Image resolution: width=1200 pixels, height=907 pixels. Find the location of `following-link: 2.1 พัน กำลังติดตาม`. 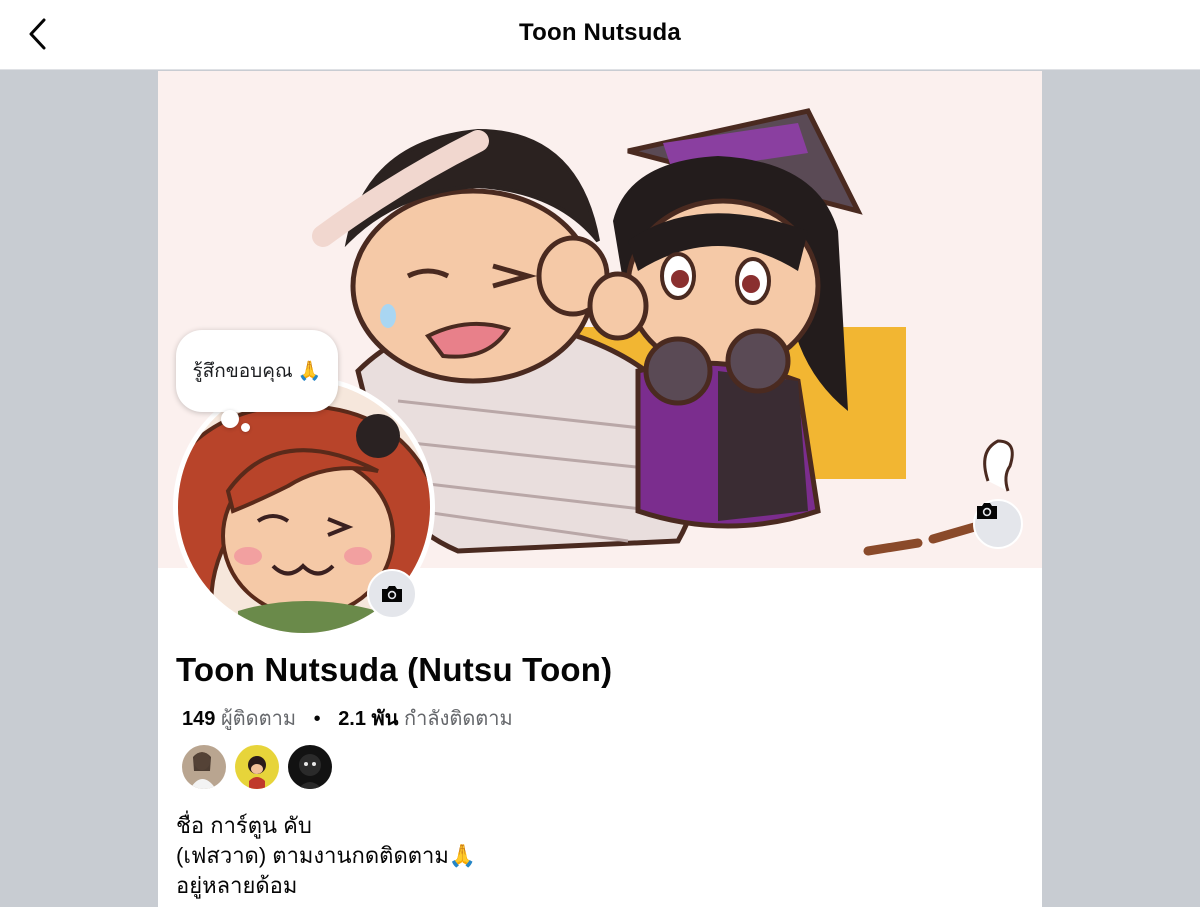

following-link: 2.1 พัน กำลังติดตาม is located at coordinates (425, 719).